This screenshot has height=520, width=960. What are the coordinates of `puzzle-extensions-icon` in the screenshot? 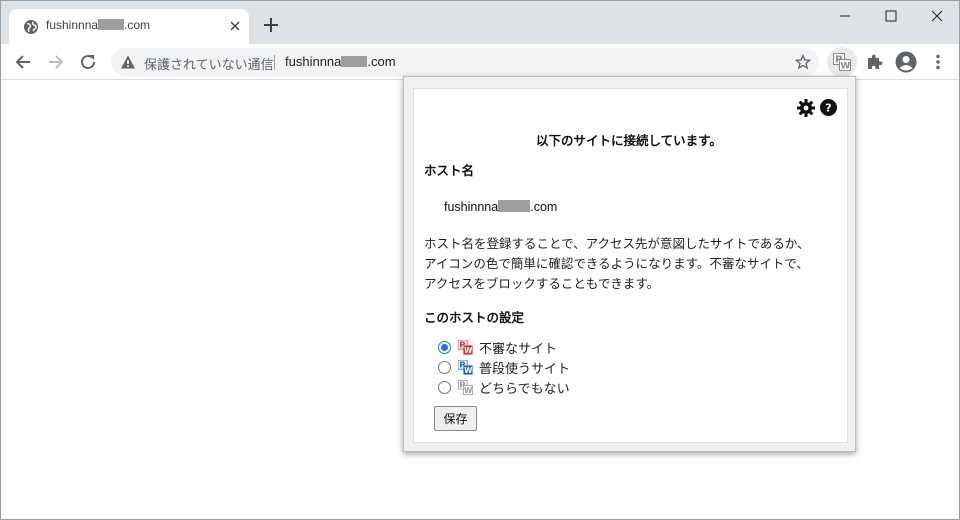 It's located at (874, 62).